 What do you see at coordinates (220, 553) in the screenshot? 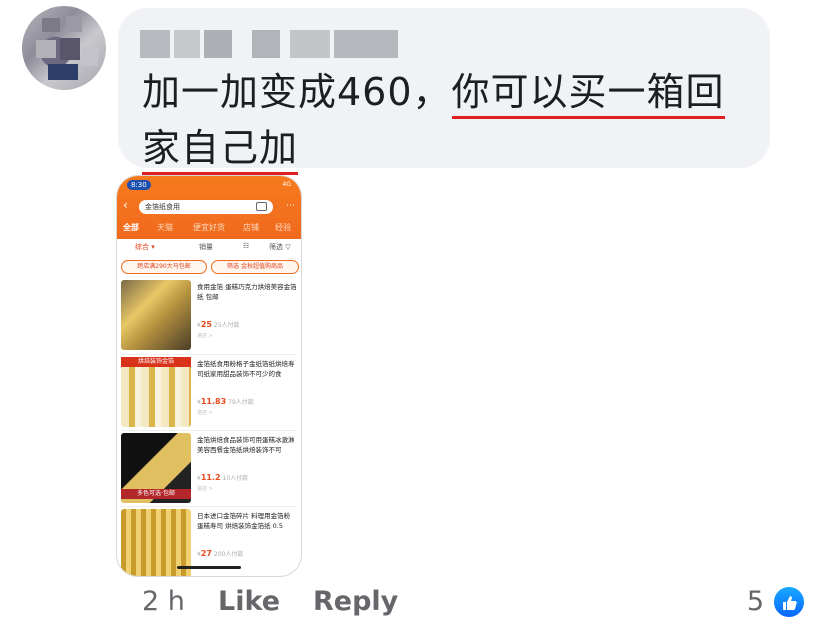
I see `product-price: ¥27 200人付款` at bounding box center [220, 553].